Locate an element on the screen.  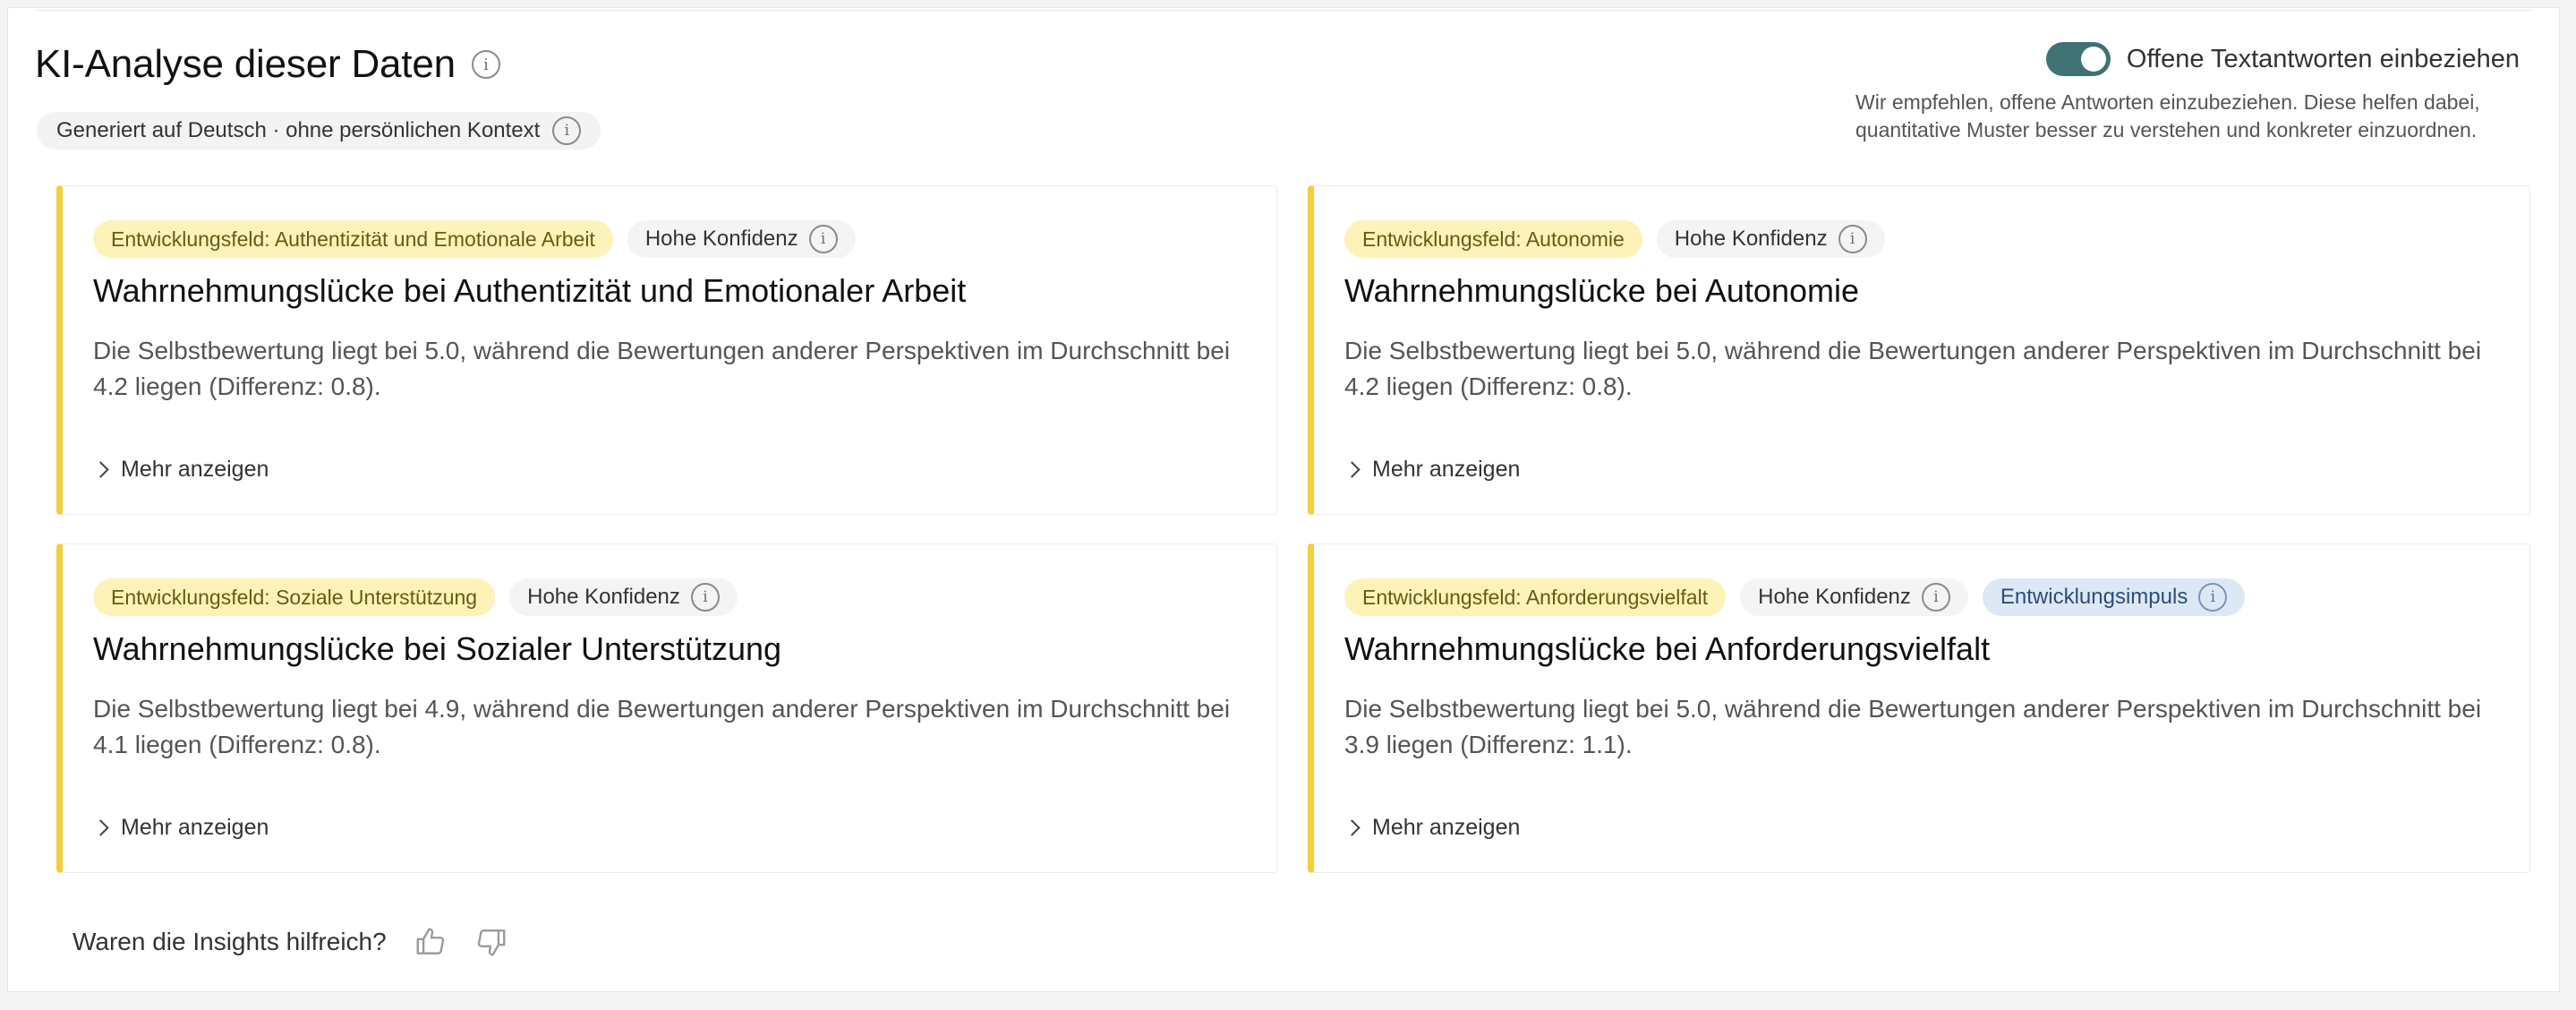
feedback-question: Waren die Insights hilfreich? is located at coordinates (230, 942).